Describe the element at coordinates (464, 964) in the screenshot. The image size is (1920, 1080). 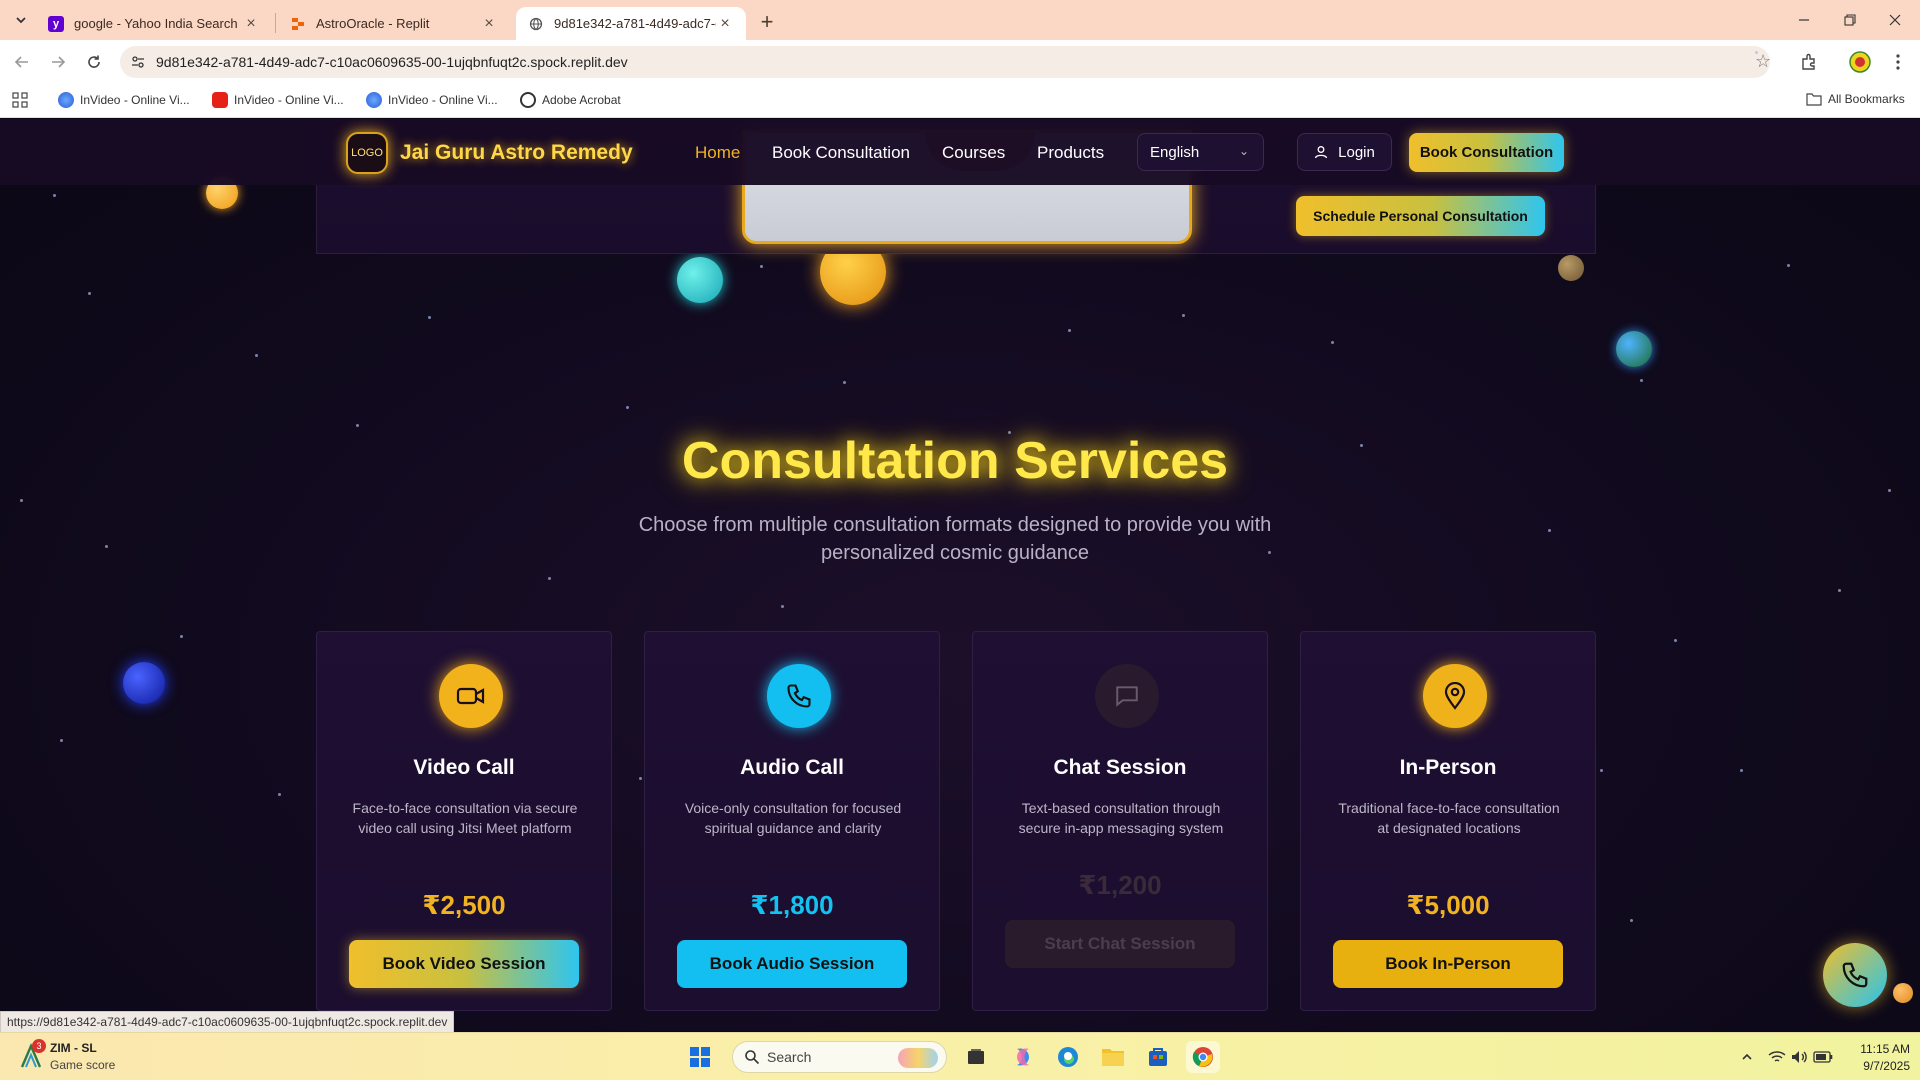
I see `book-video-session-button: Book Video Session` at that location.